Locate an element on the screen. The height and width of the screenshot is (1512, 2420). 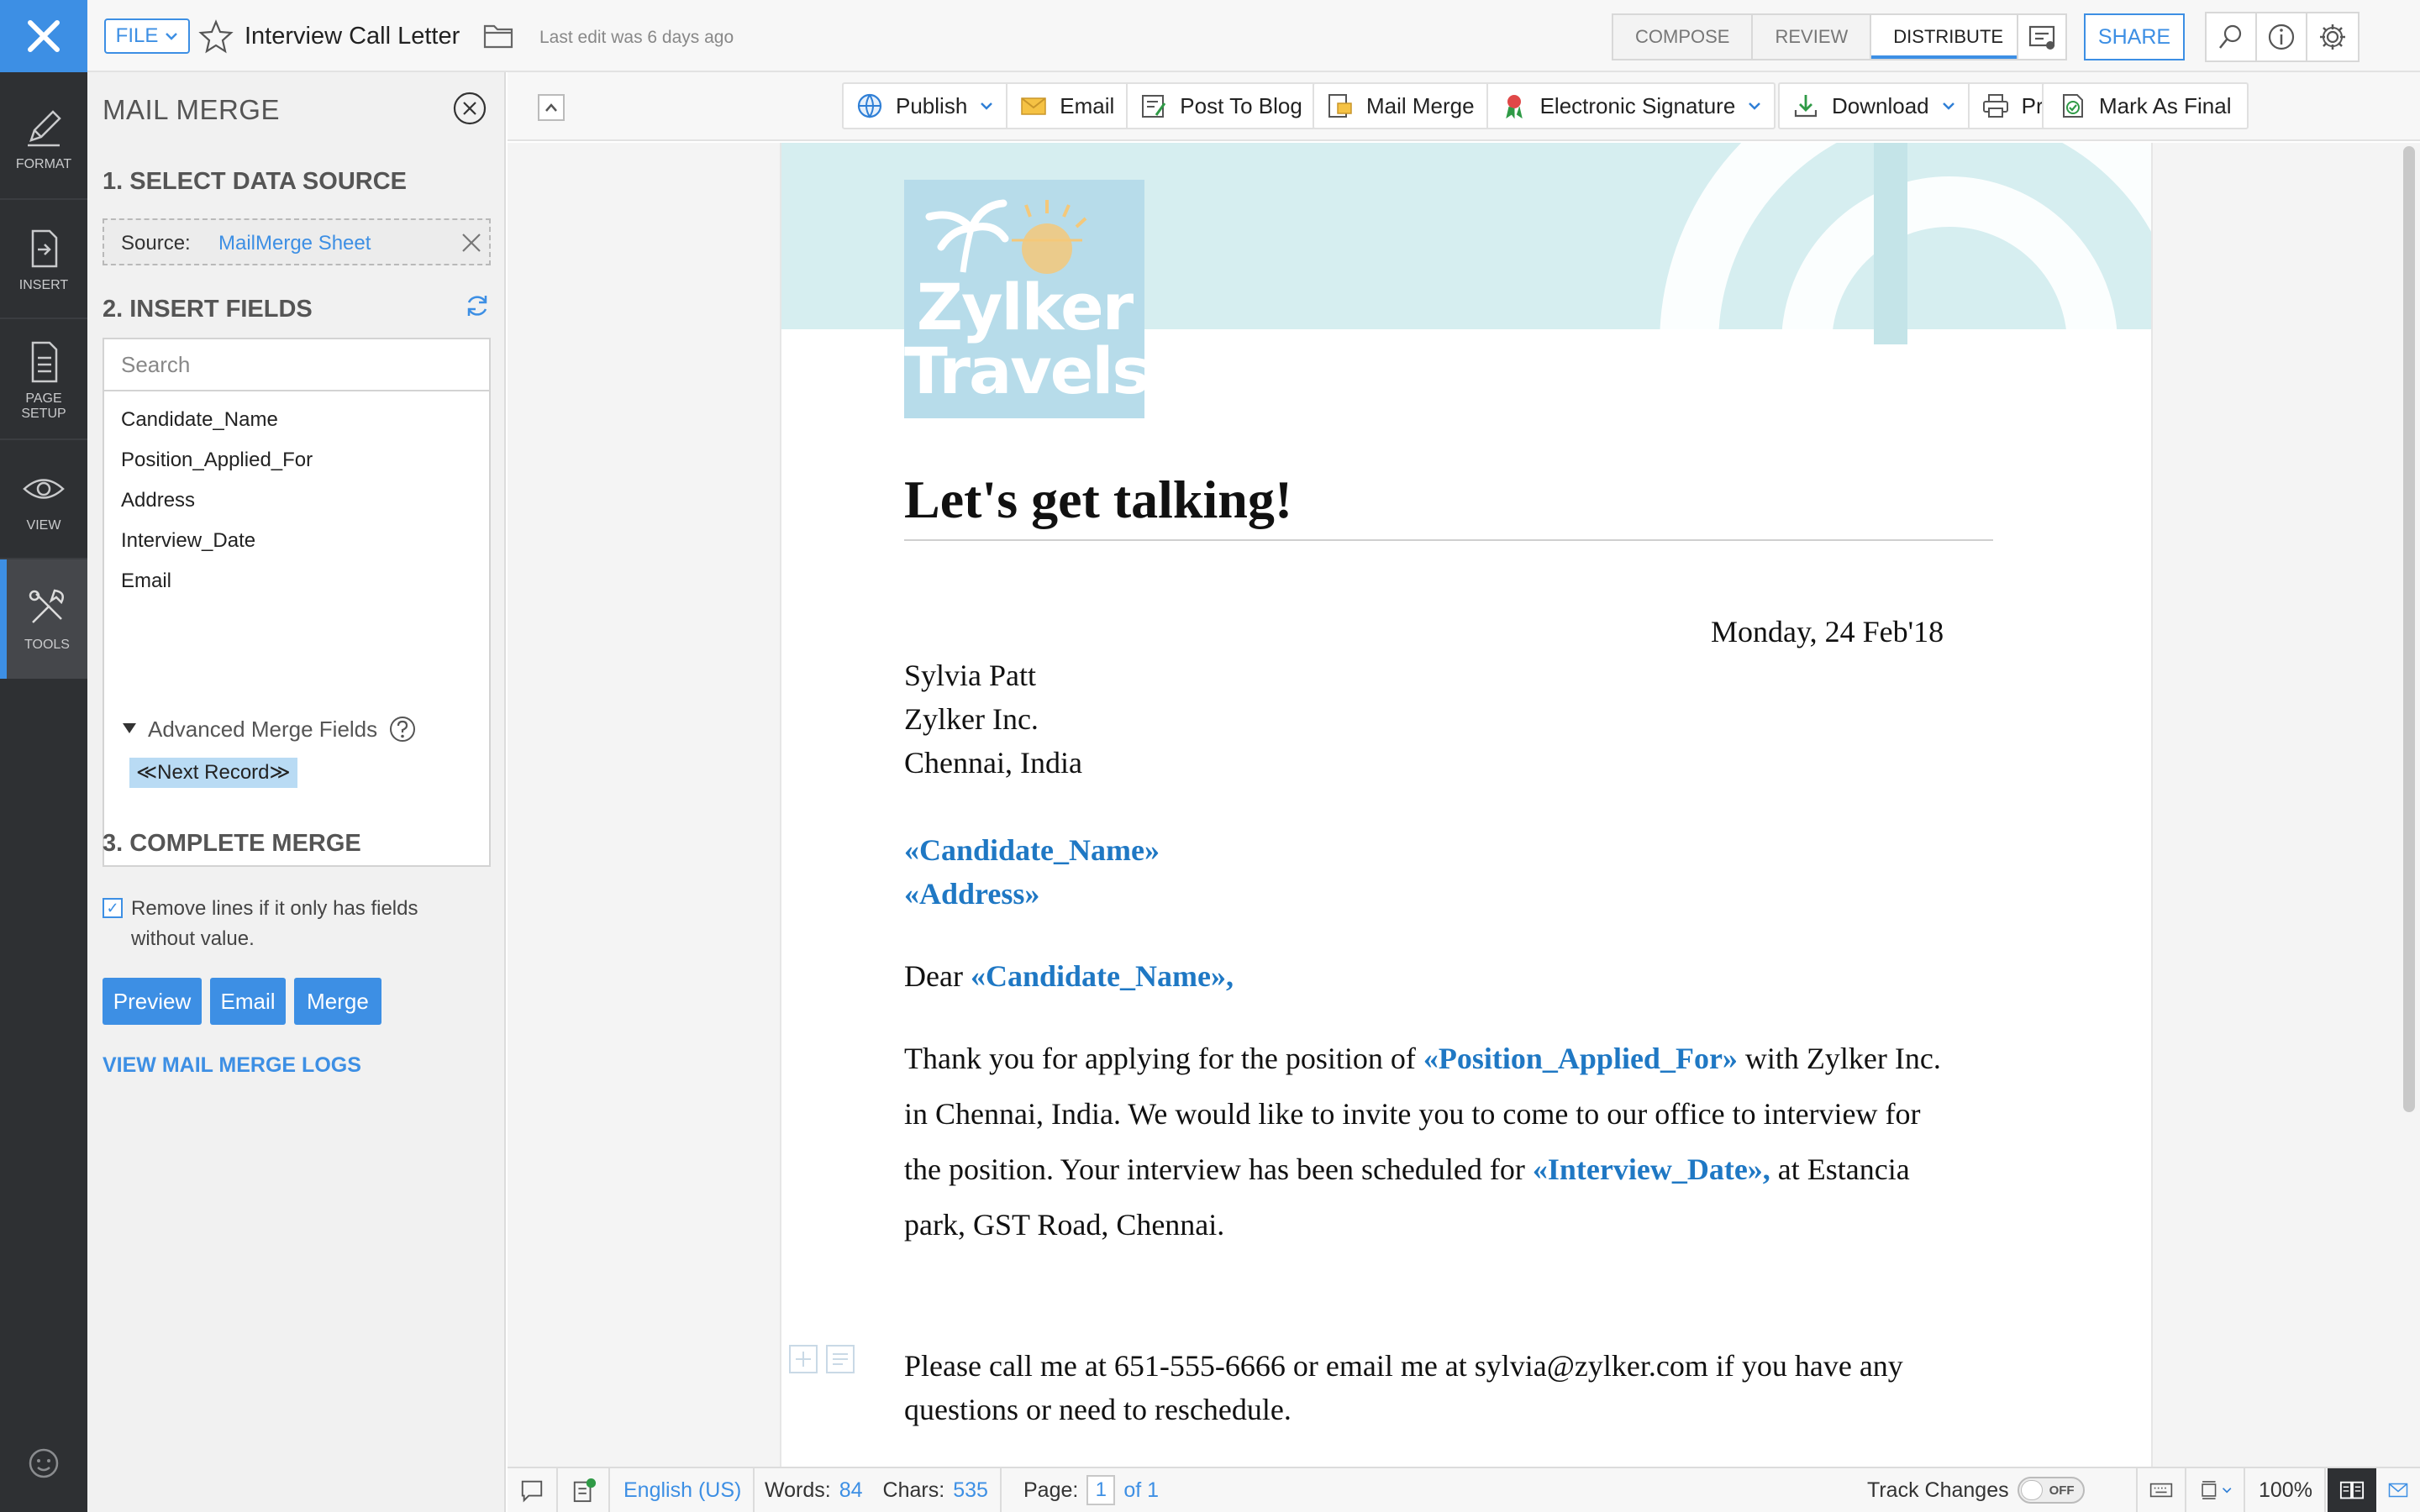
eye-icon is located at coordinates (44, 489).